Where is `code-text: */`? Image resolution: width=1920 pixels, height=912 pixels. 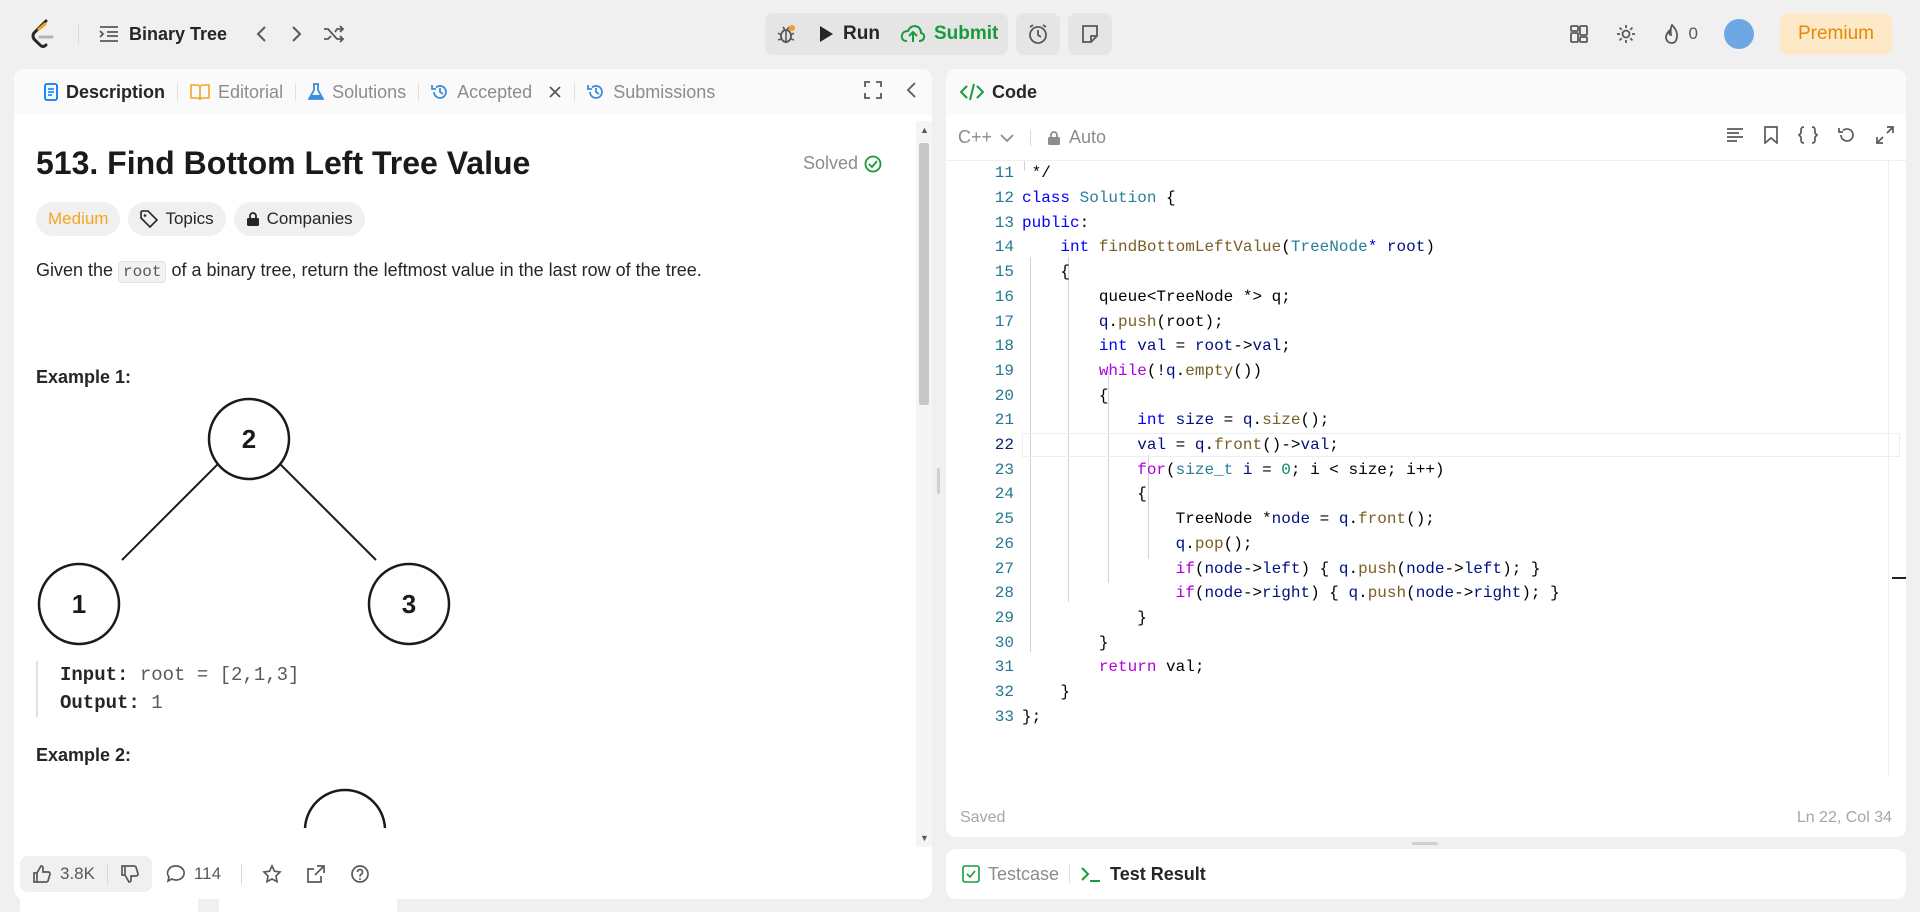 code-text: */ is located at coordinates (1036, 173).